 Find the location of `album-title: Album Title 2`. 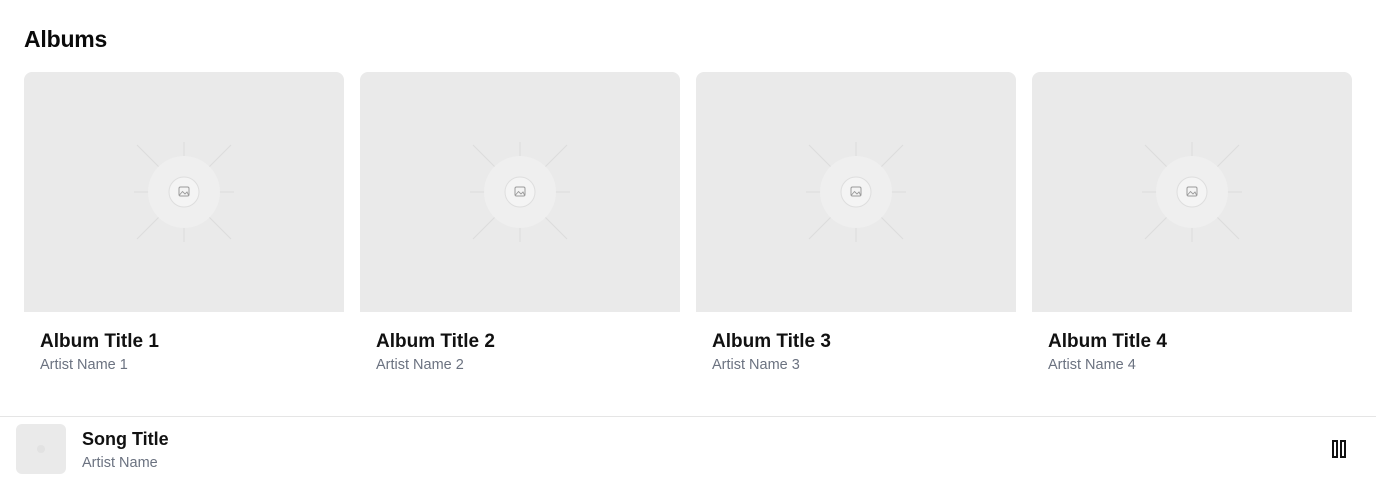

album-title: Album Title 2 is located at coordinates (435, 341).